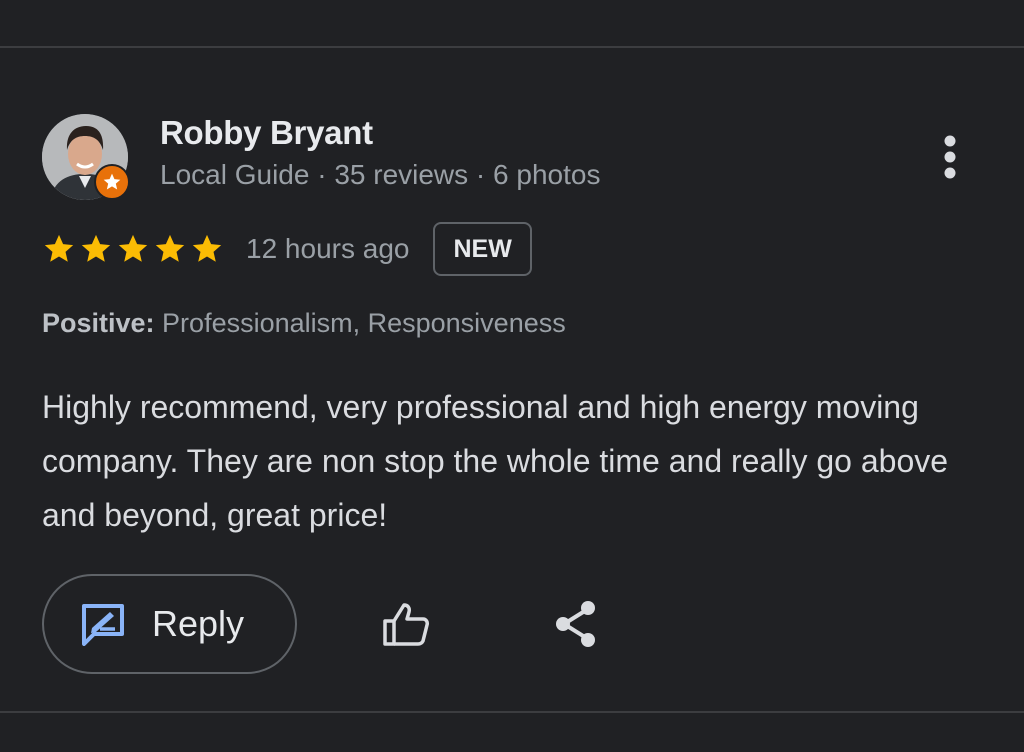  What do you see at coordinates (512, 712) in the screenshot?
I see `bottom-divider` at bounding box center [512, 712].